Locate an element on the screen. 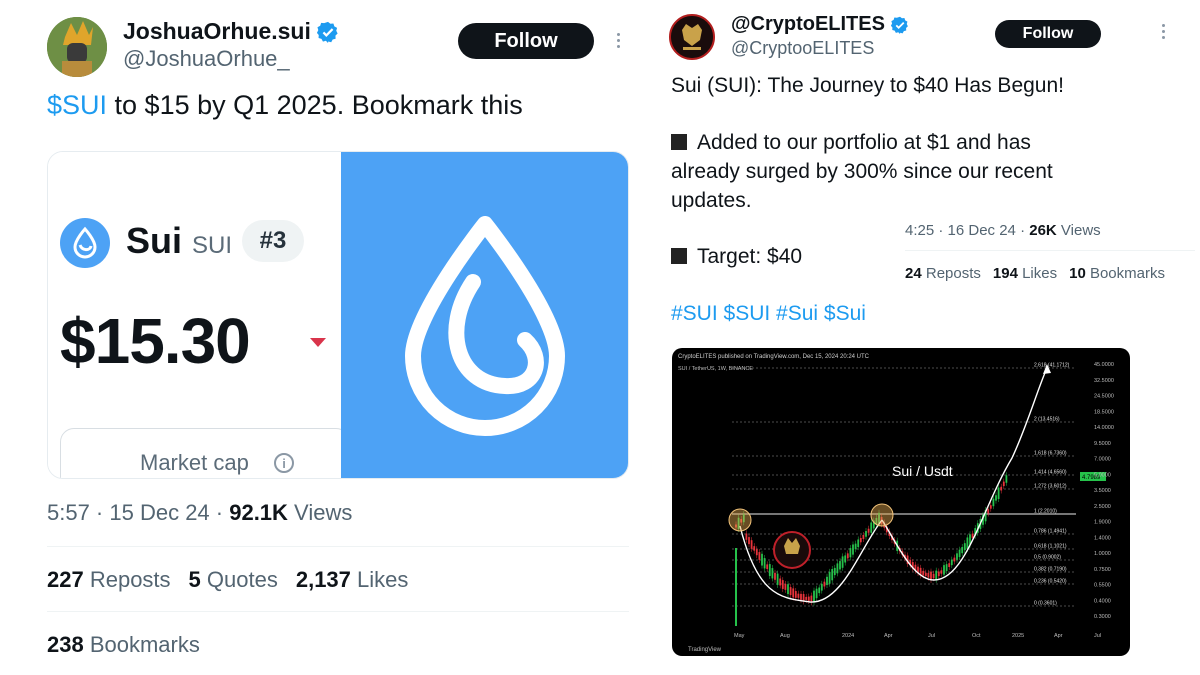  bookmarks-count: 238 is located at coordinates (65, 644).